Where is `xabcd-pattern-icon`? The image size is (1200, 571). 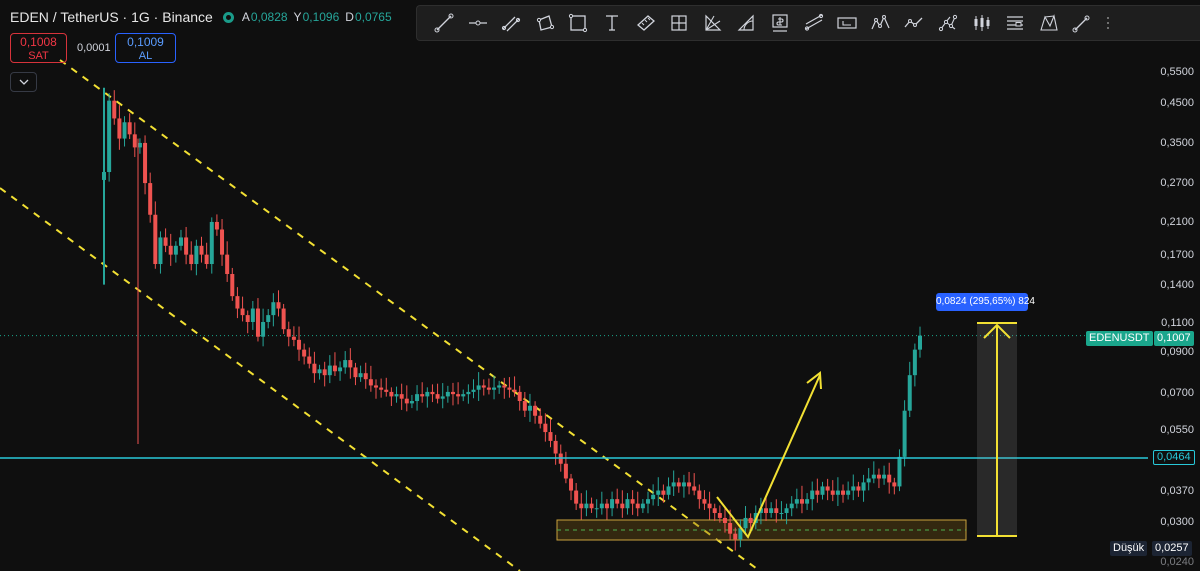 xabcd-pattern-icon is located at coordinates (1049, 23).